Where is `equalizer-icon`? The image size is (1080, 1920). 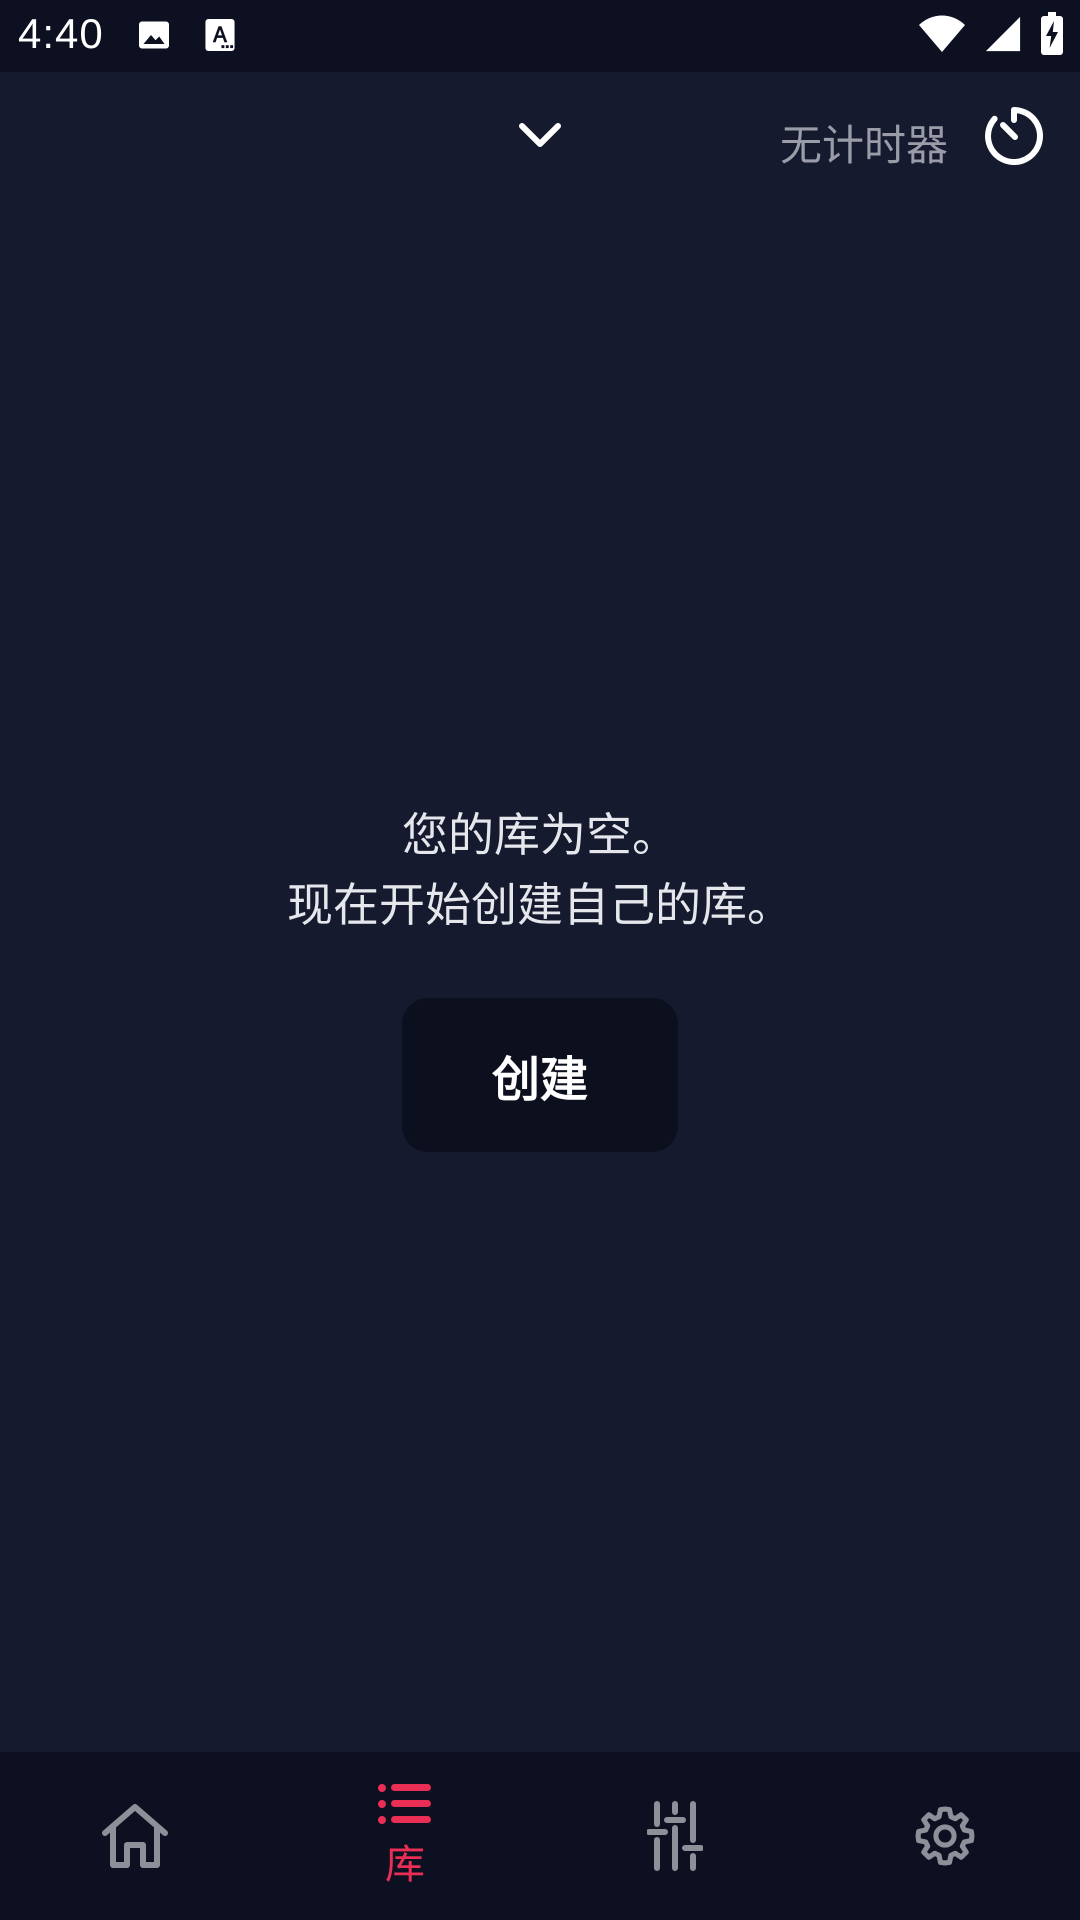
equalizer-icon is located at coordinates (675, 1836).